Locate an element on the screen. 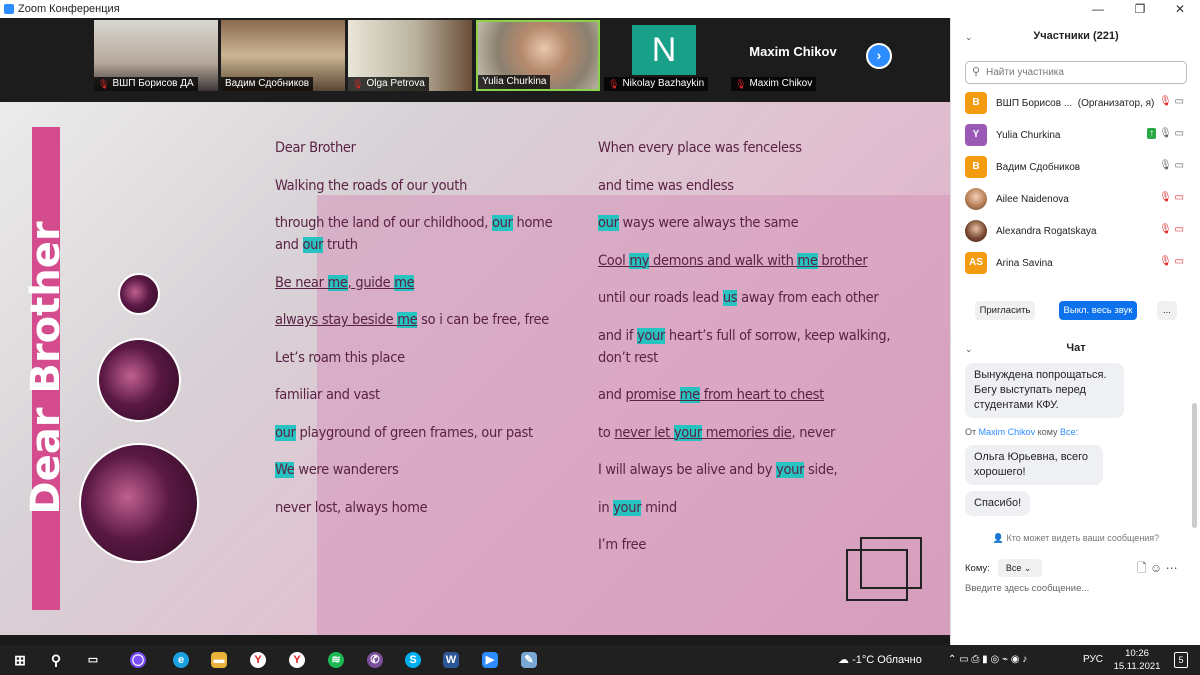  file-icon: 🗋 is located at coordinates (1142, 568).